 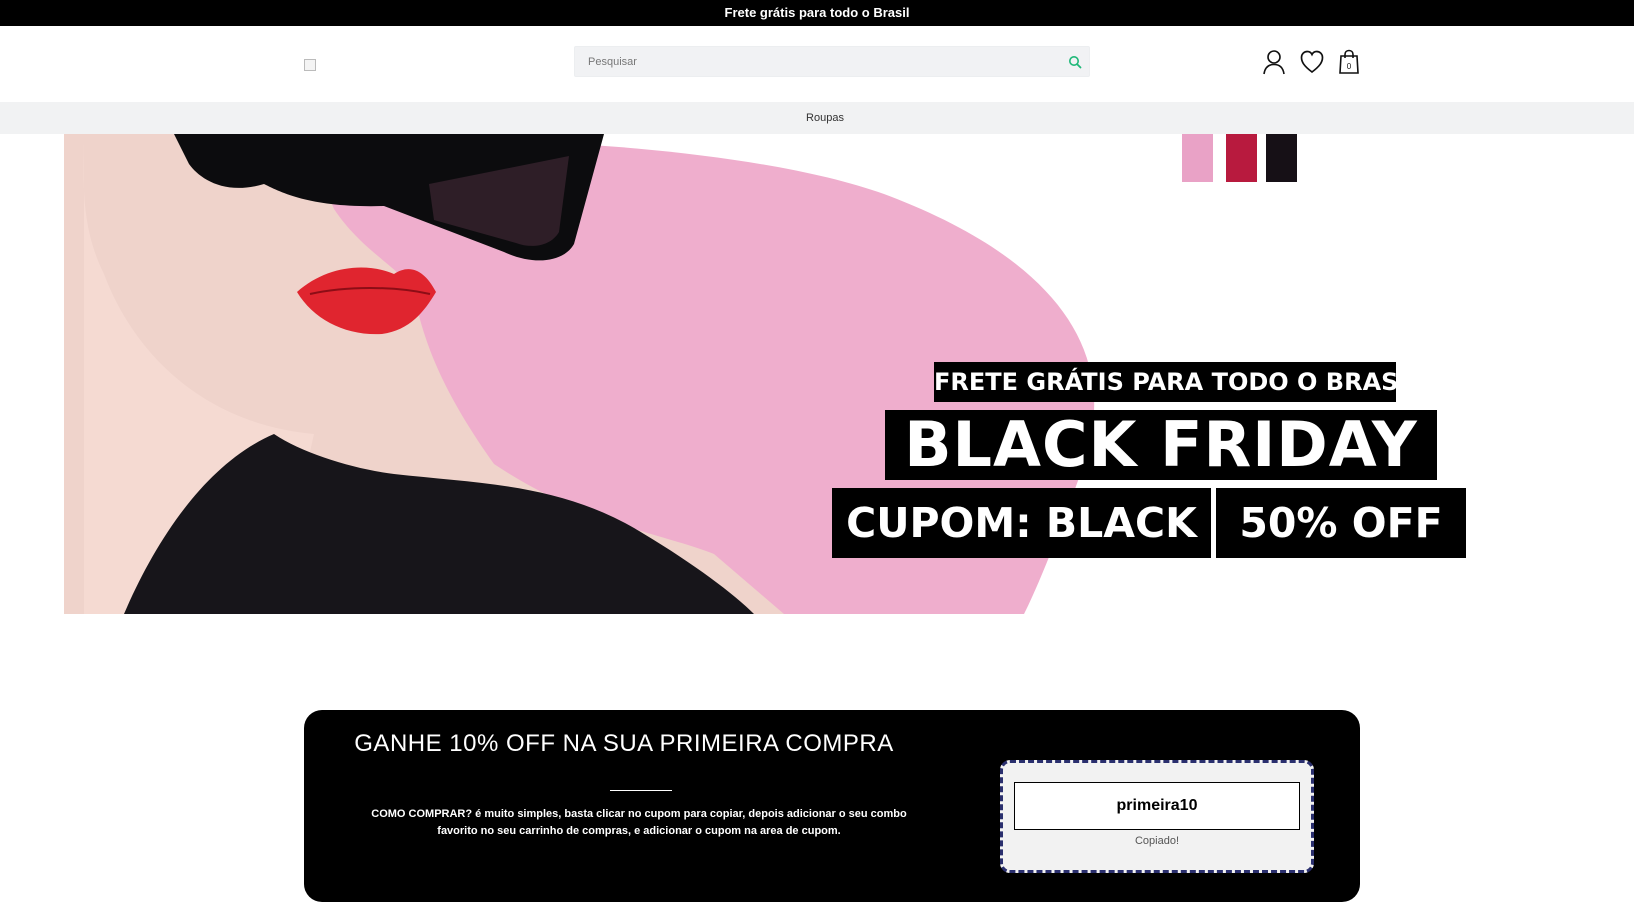 I want to click on search-icon, so click(x=1075, y=62).